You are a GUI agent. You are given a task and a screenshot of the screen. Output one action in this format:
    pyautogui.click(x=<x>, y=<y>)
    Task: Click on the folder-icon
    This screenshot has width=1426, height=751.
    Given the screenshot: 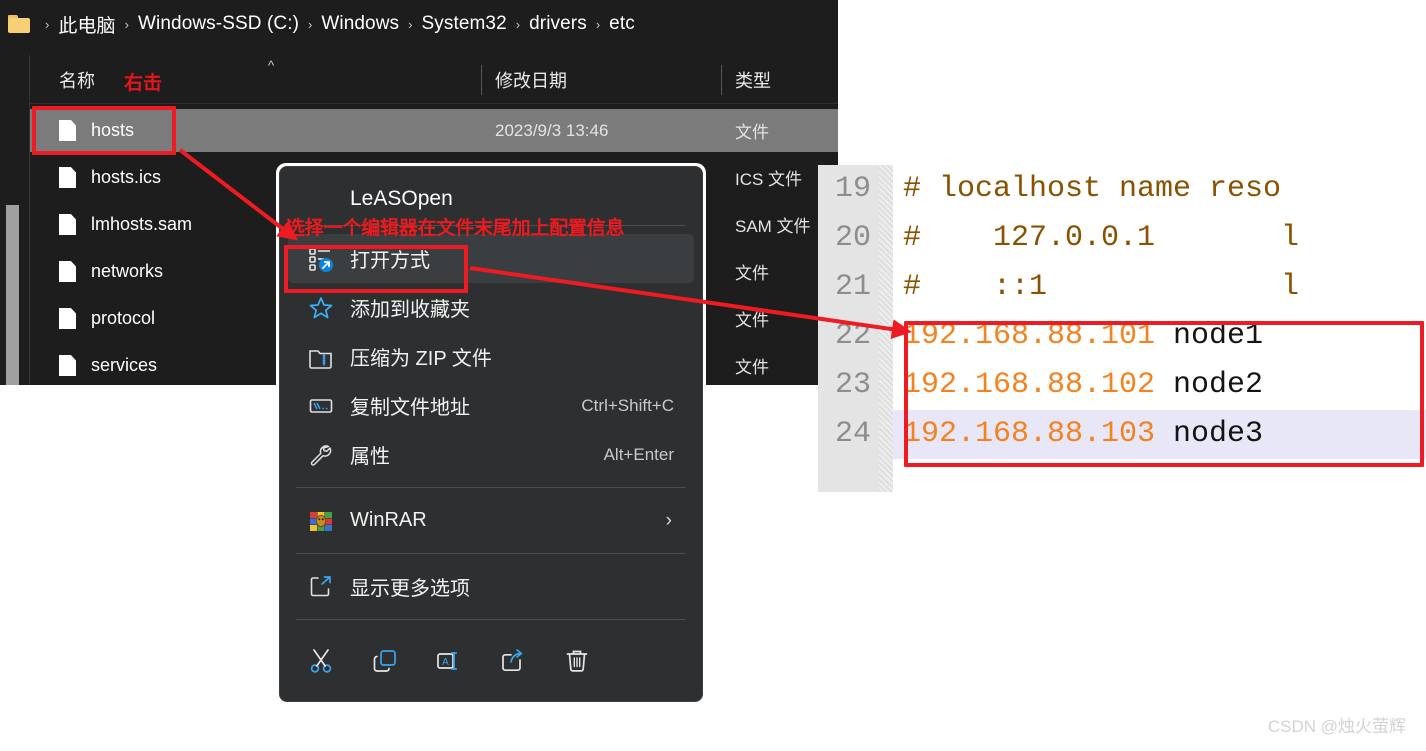 What is the action you would take?
    pyautogui.click(x=19, y=24)
    